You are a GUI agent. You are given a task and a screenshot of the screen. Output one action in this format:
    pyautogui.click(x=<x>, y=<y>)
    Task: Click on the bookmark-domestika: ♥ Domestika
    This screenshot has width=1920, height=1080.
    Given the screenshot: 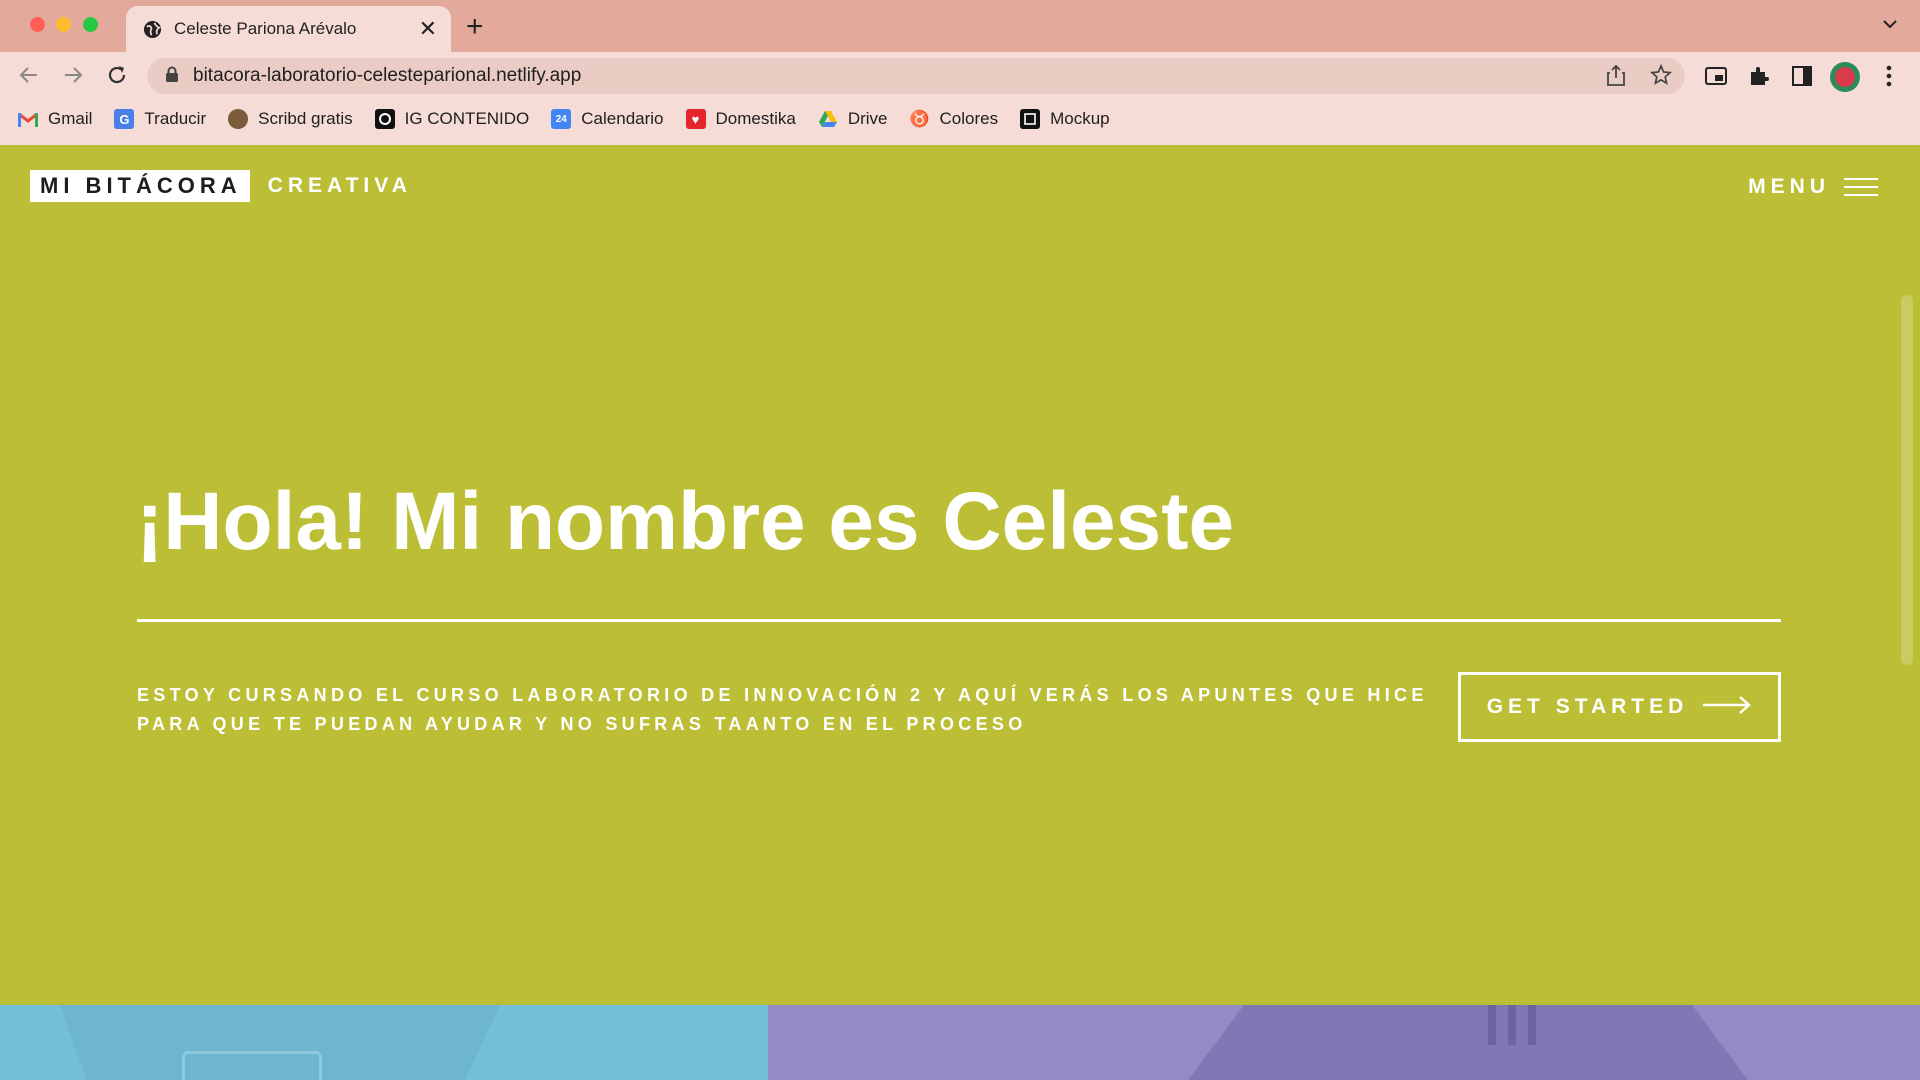 What is the action you would take?
    pyautogui.click(x=740, y=119)
    